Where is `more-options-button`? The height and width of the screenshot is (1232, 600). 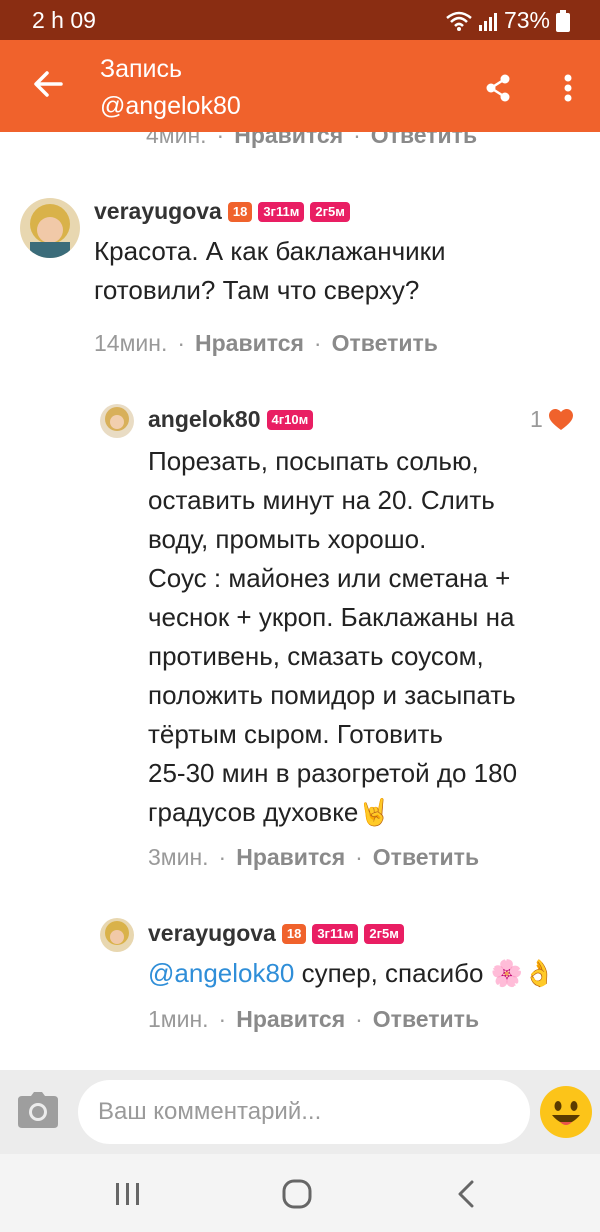
more-options-button is located at coordinates (568, 88).